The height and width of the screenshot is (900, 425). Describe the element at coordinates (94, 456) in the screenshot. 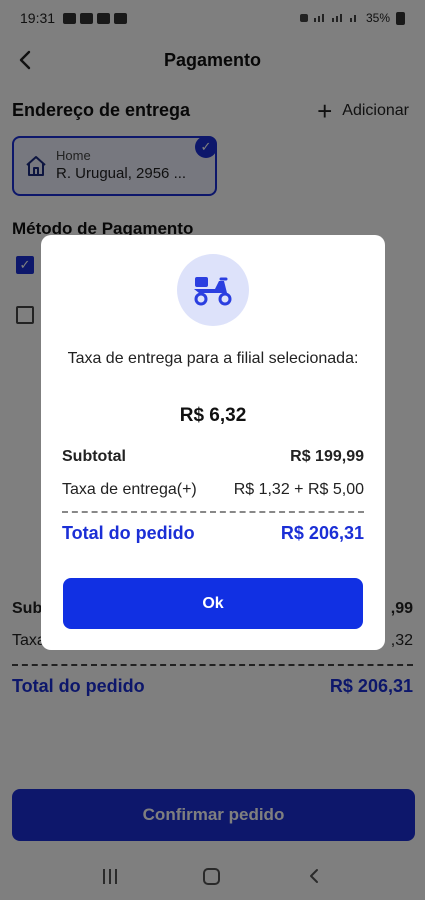

I see `modal-subtotal-label: Subtotal` at that location.